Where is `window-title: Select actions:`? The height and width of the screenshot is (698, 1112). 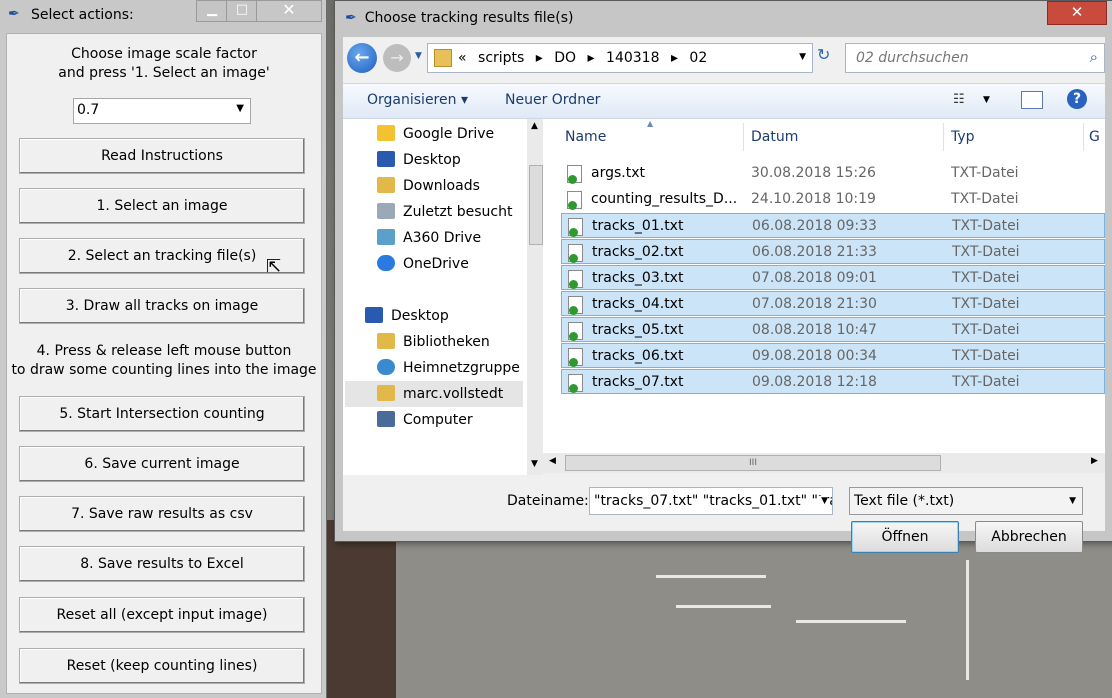
window-title: Select actions: is located at coordinates (82, 15).